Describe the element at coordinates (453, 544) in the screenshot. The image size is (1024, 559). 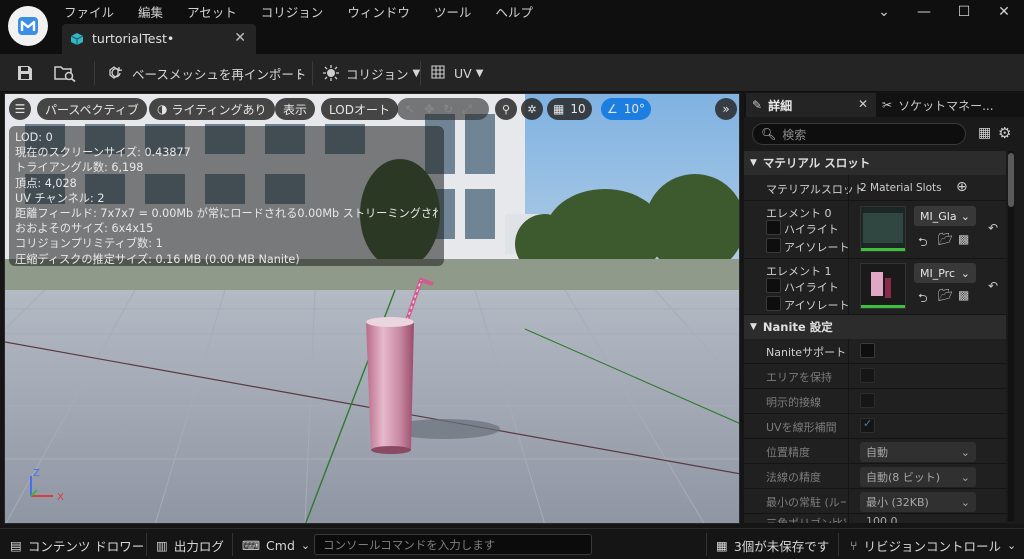
I see `console-command-input: コンソールコマンドを入力します` at that location.